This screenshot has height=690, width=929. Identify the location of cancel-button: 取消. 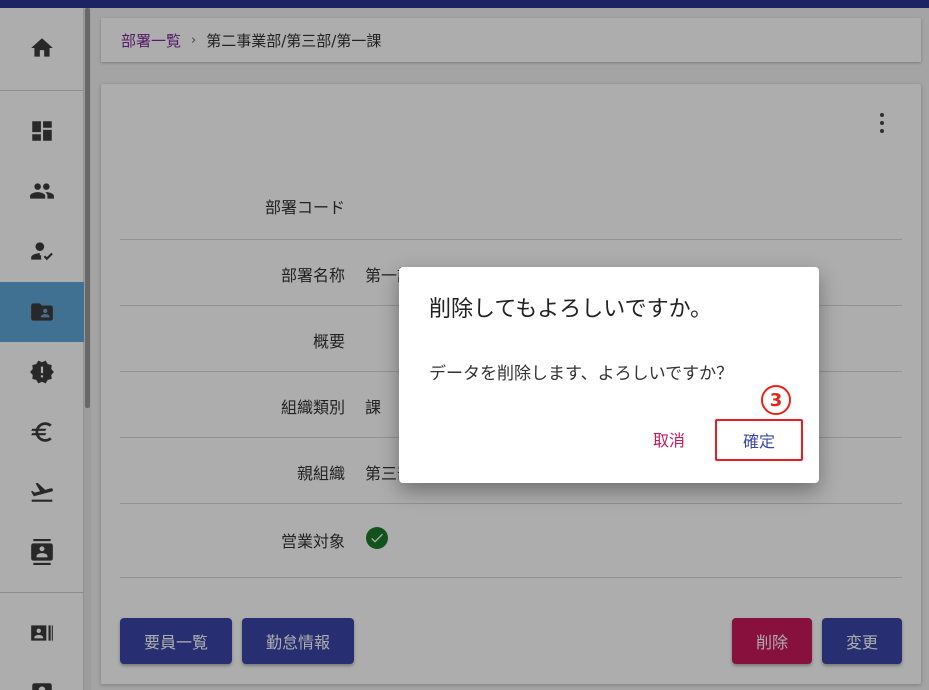
(669, 439).